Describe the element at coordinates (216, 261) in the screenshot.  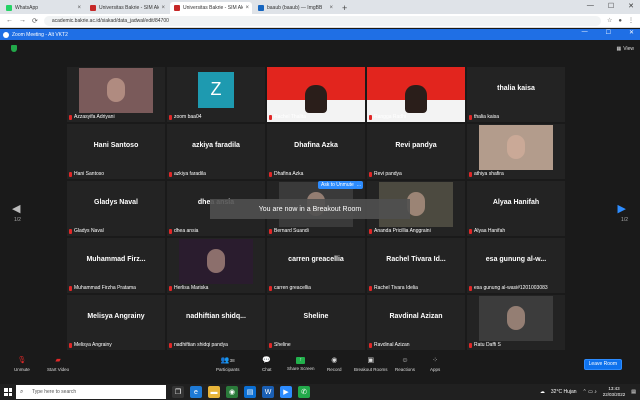
I see `participant-video` at that location.